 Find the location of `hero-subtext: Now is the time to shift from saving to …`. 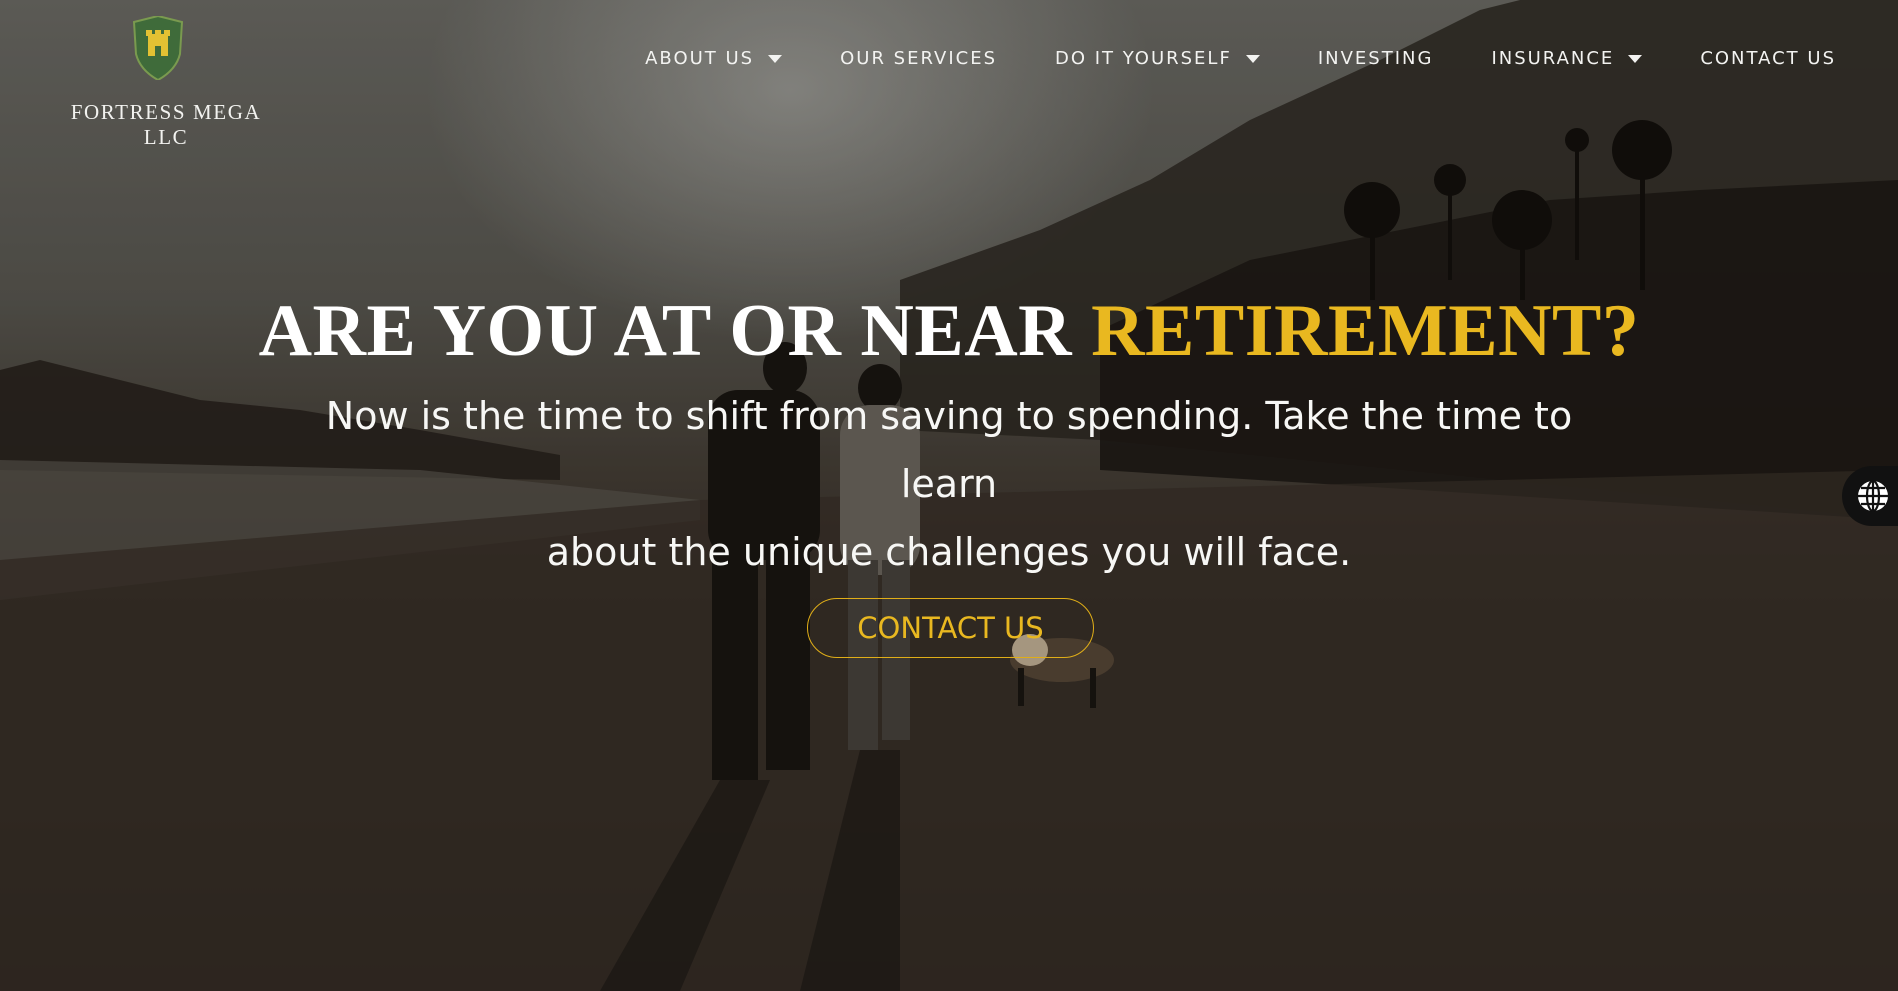

hero-subtext: Now is the time to shift from saving to … is located at coordinates (949, 484).